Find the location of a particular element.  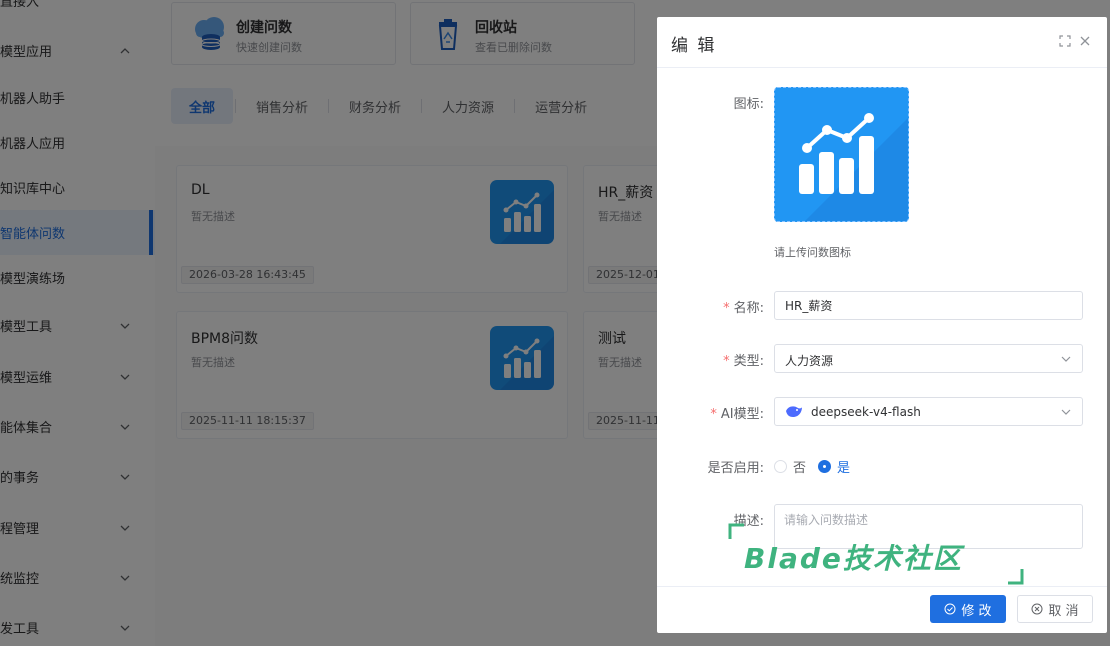

chart-icon is located at coordinates (853, 167).